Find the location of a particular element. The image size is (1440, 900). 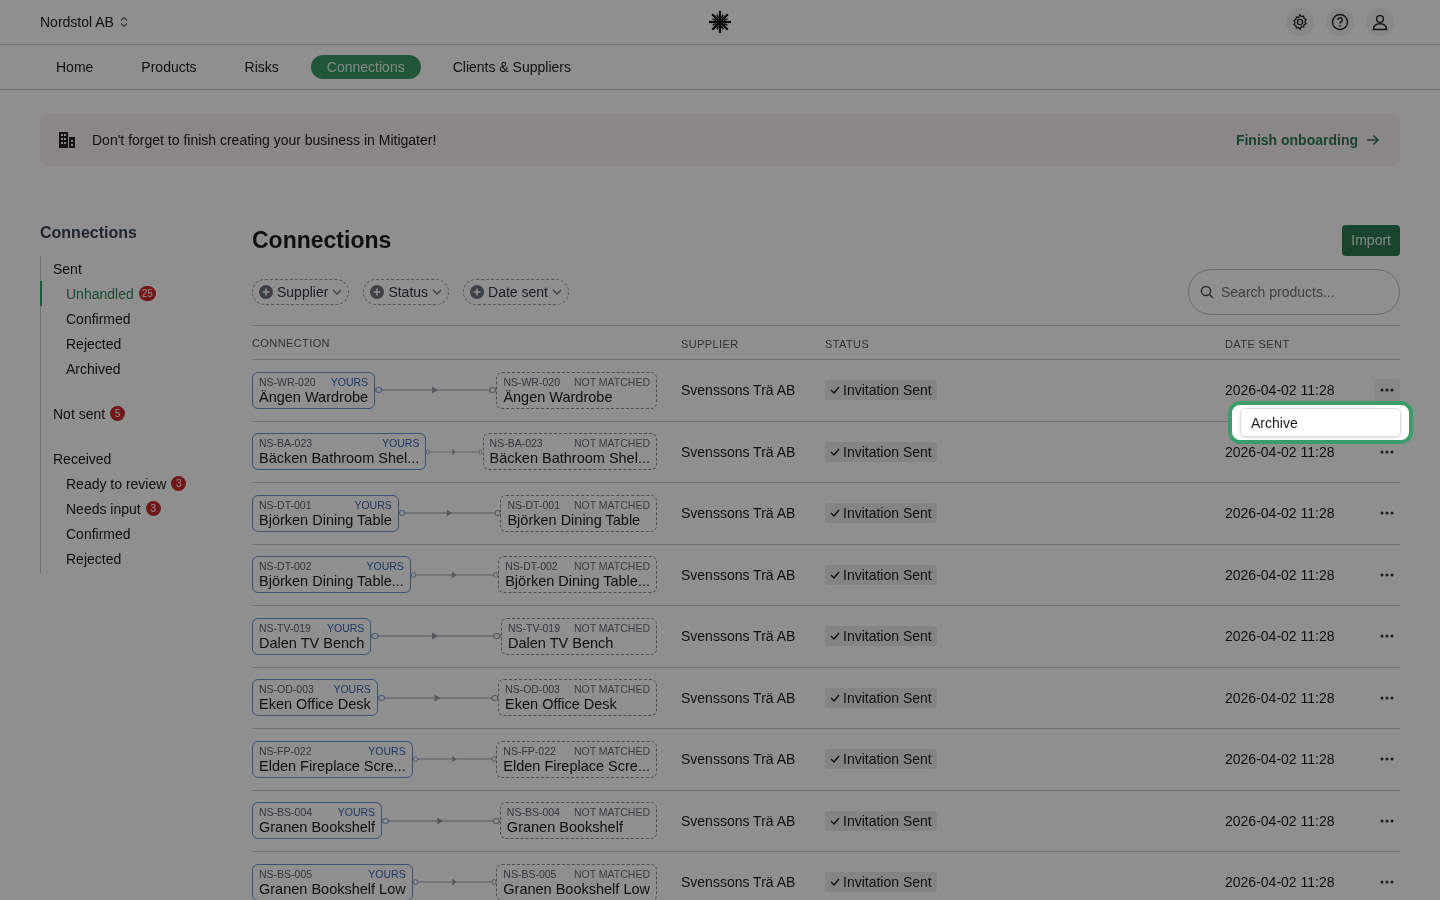

page-title: Connections is located at coordinates (322, 240).